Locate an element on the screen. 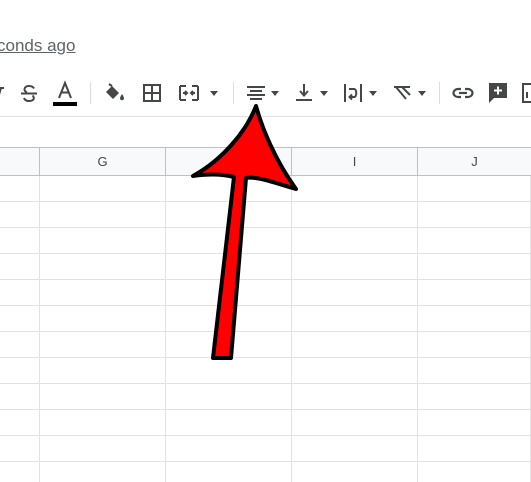 This screenshot has height=482, width=531. column-header-h is located at coordinates (229, 161).